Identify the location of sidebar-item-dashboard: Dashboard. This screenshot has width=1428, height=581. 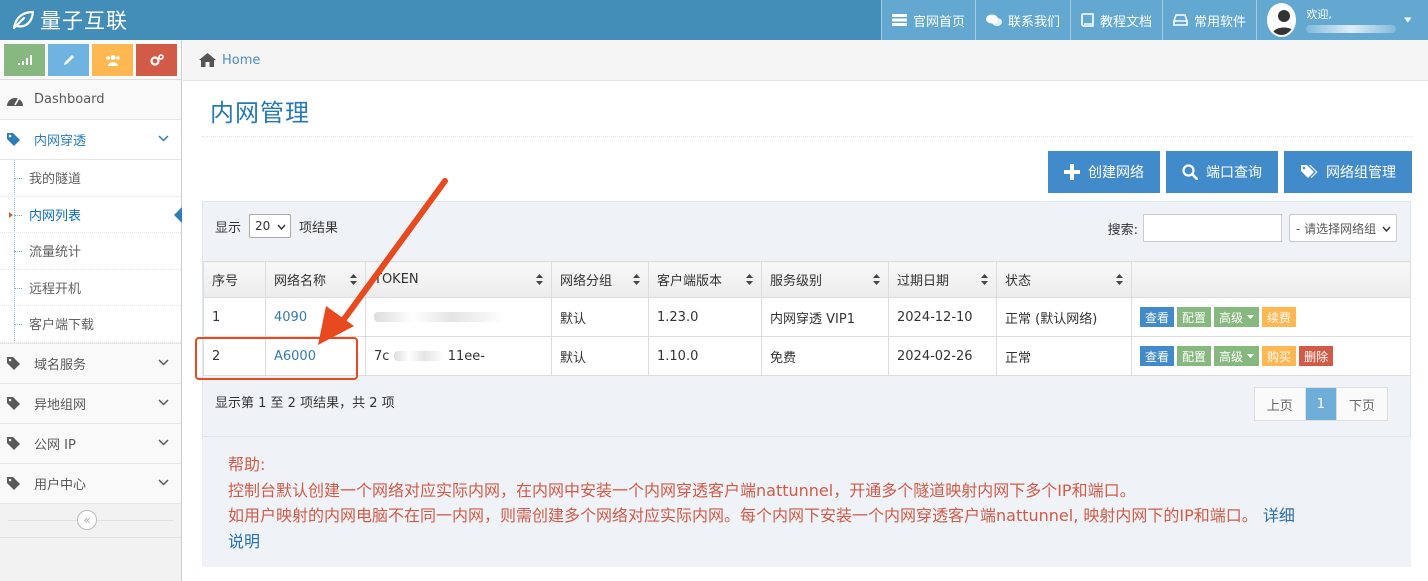
(90, 100).